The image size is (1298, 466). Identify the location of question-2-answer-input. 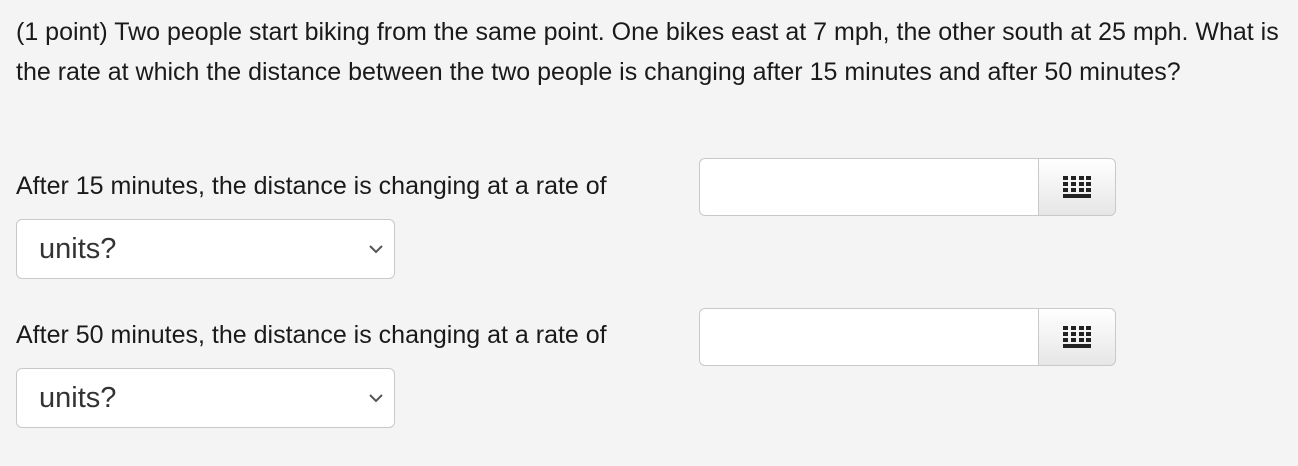
(868, 337).